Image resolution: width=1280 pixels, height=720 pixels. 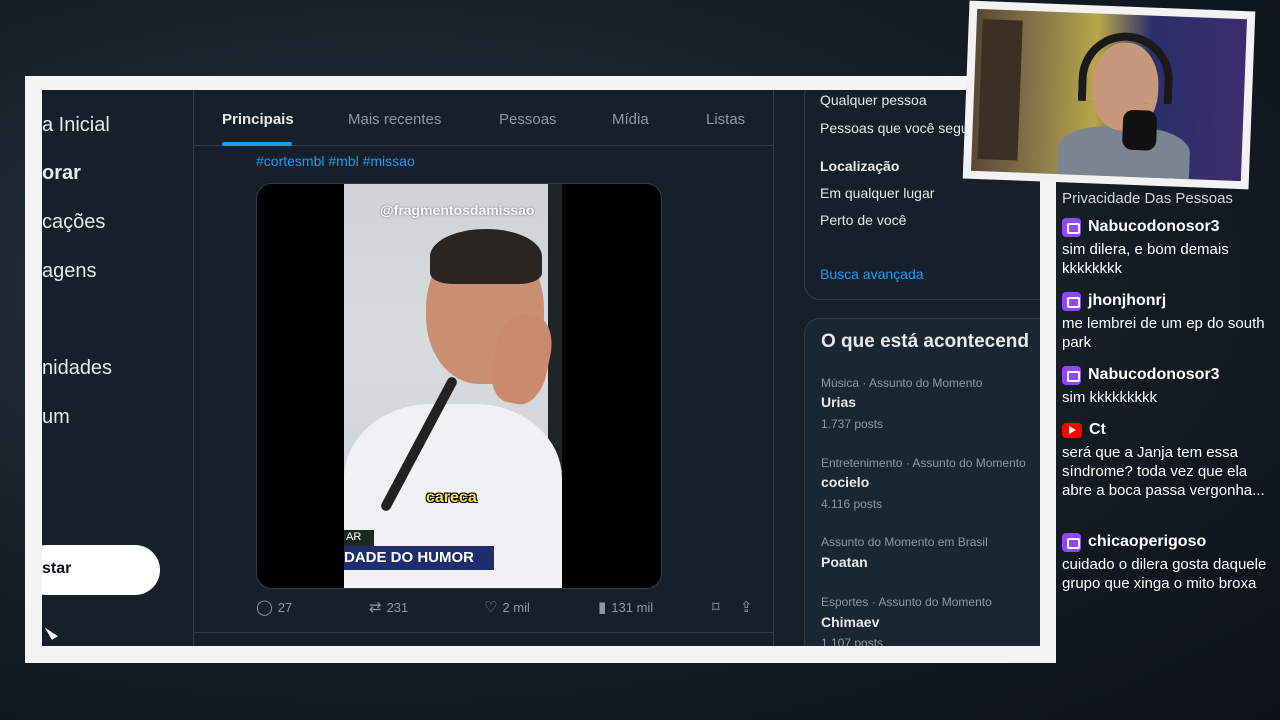 I want to click on reply-button: ◯ 27, so click(x=274, y=607).